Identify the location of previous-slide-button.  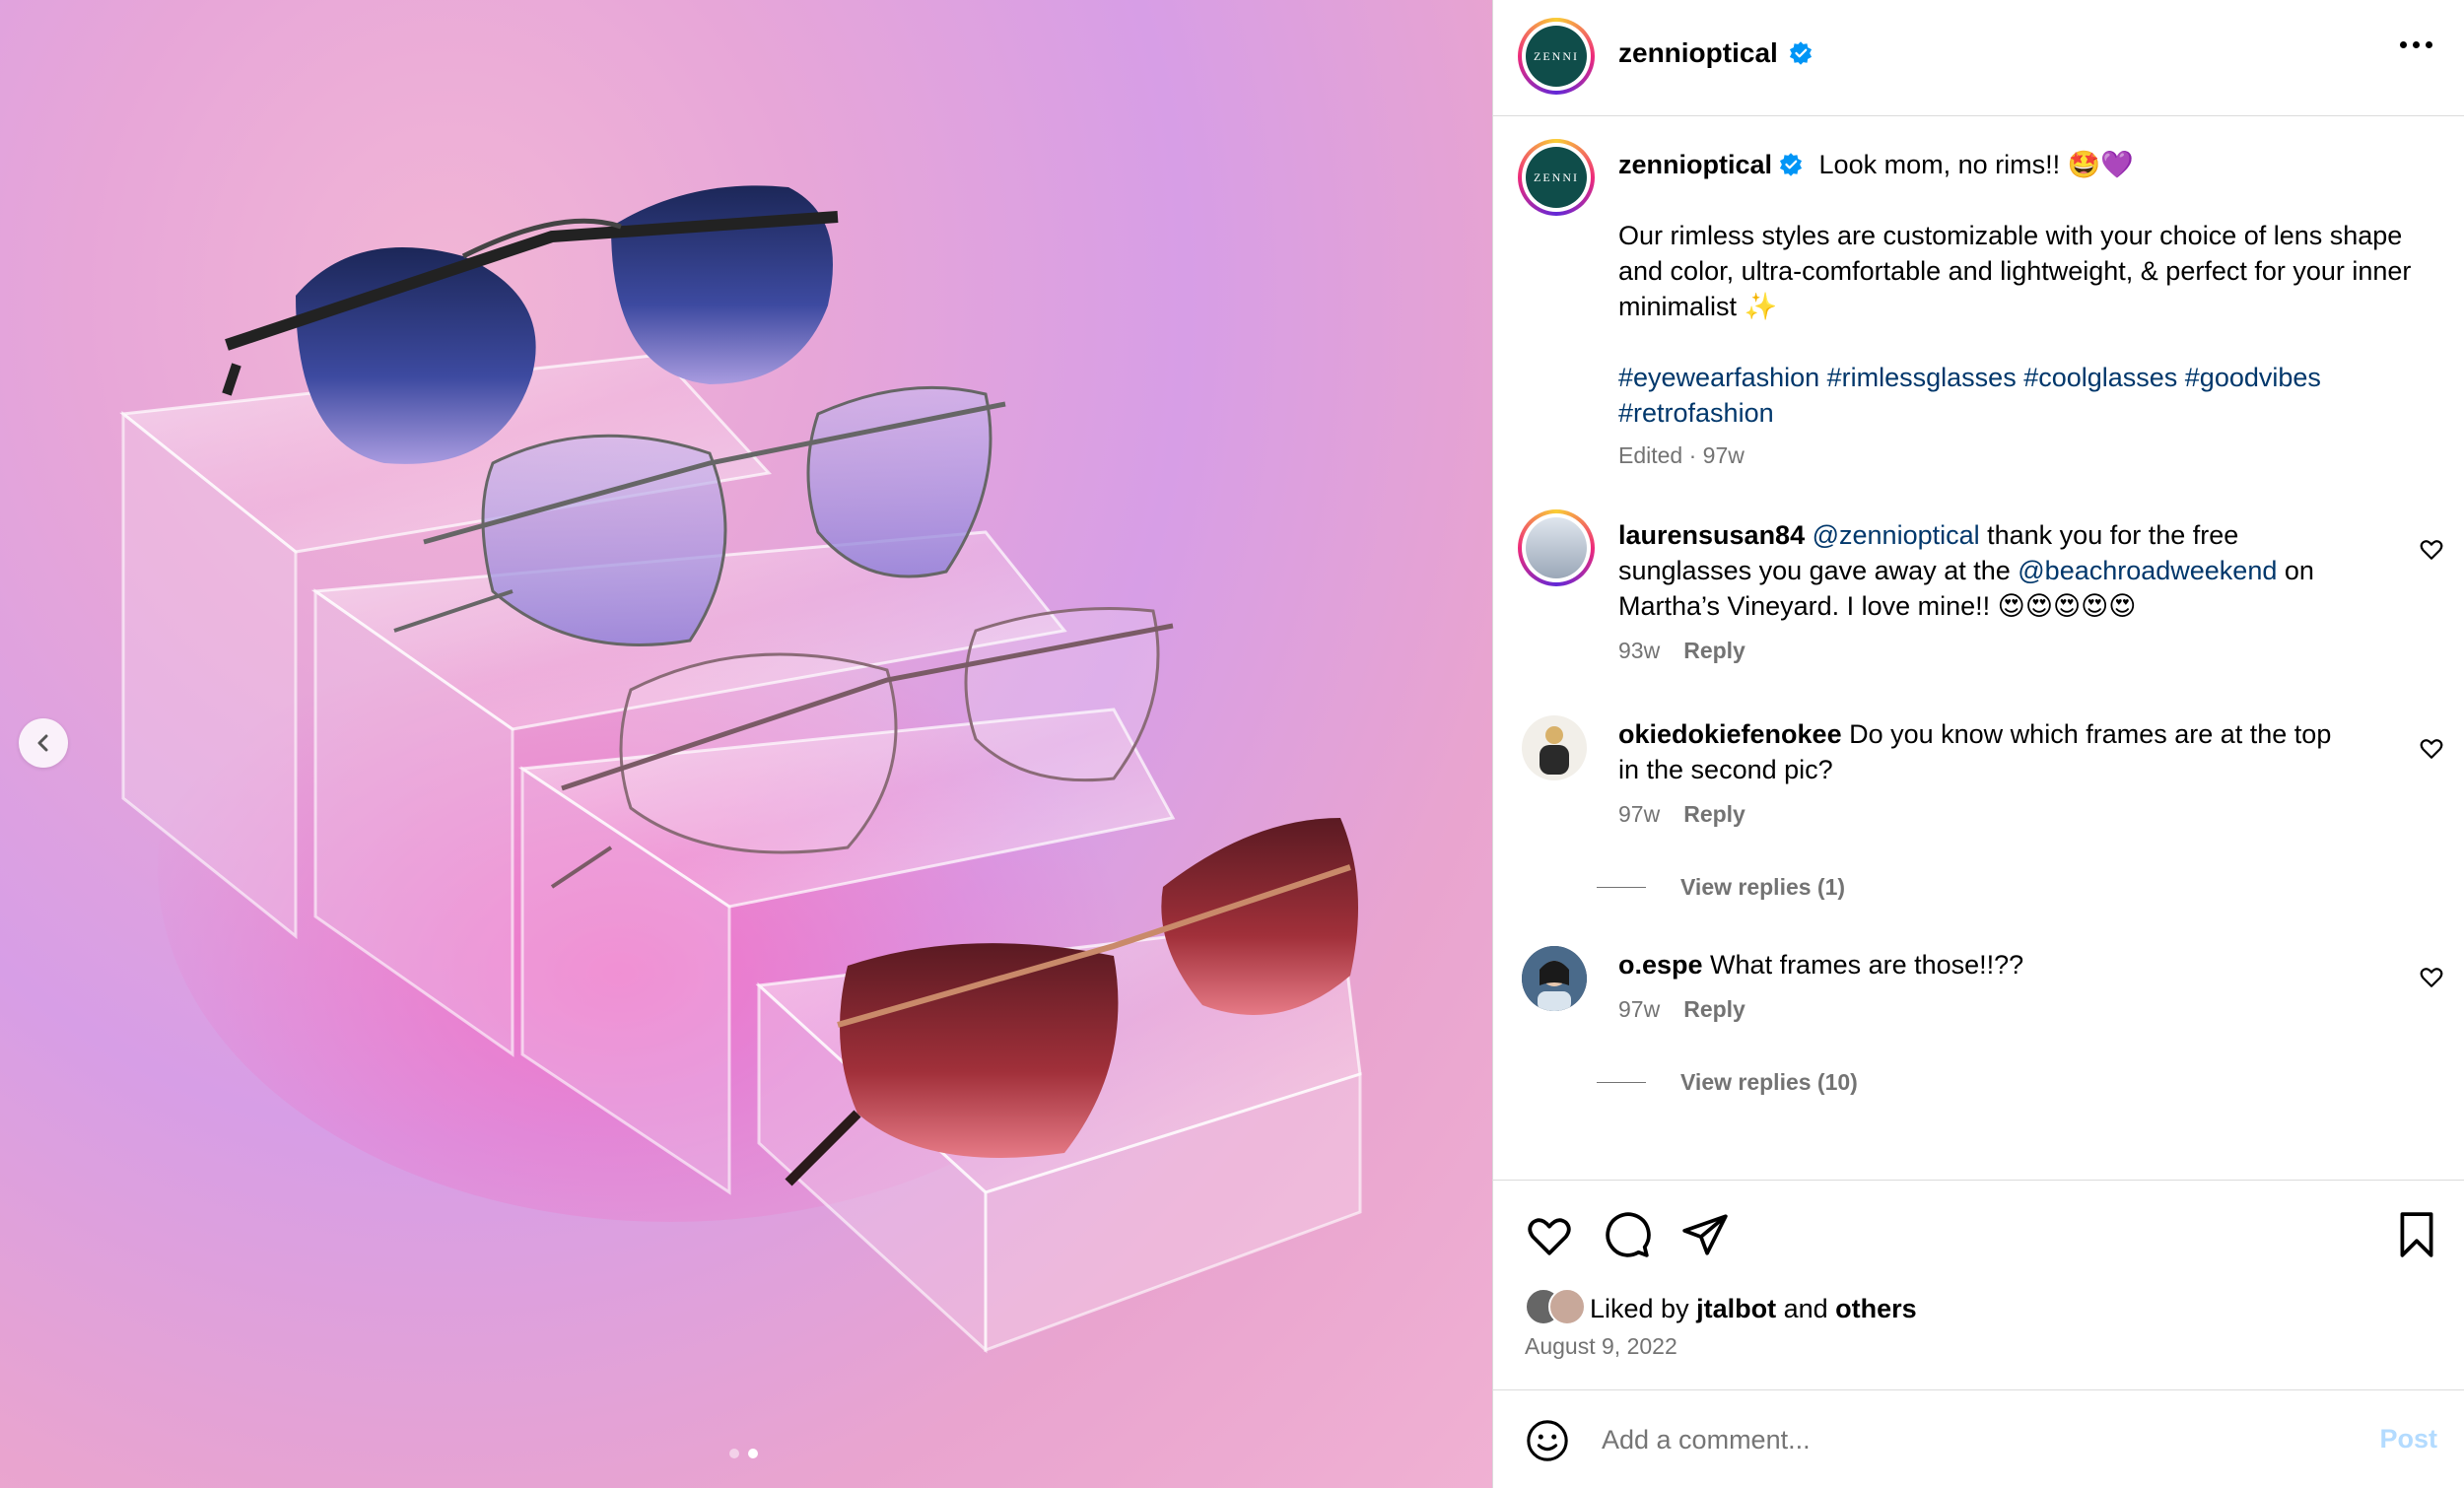
(43, 743).